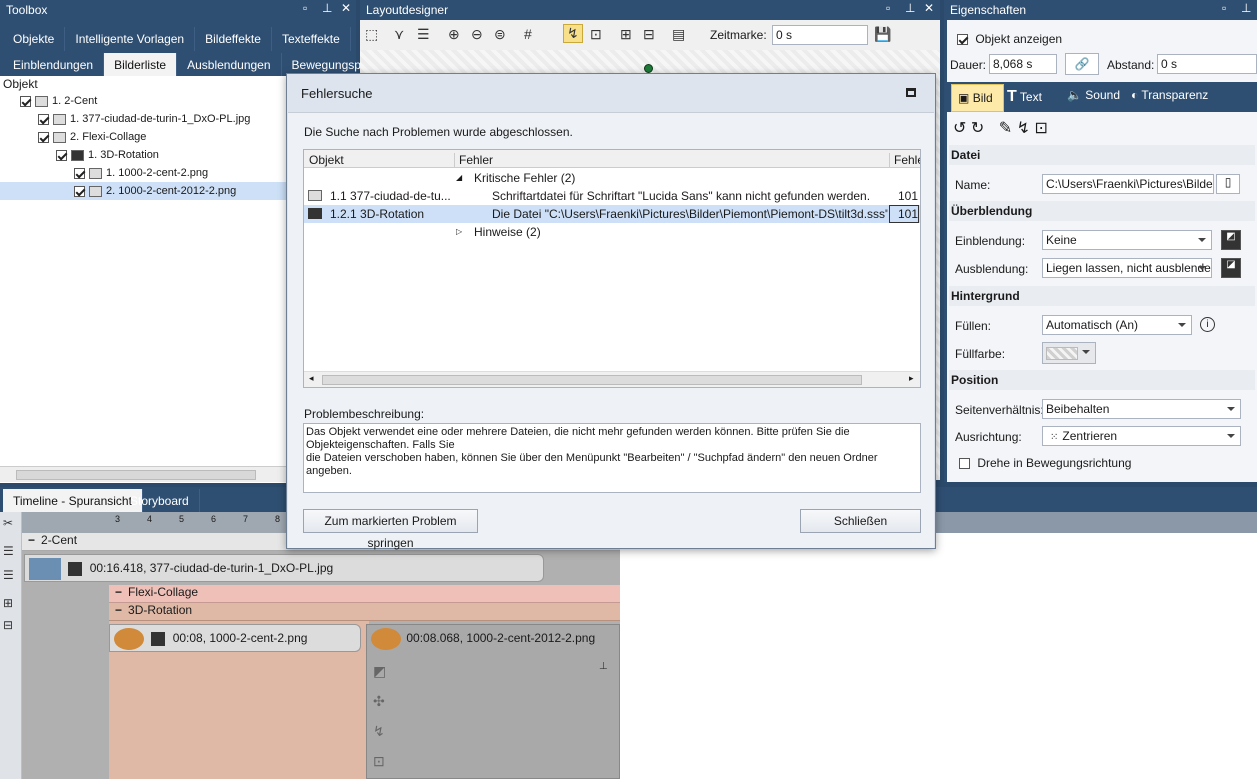 Image resolution: width=1257 pixels, height=779 pixels. Describe the element at coordinates (1127, 268) in the screenshot. I see `ausblendung-select: Liegen lassen, nicht ausblende` at that location.